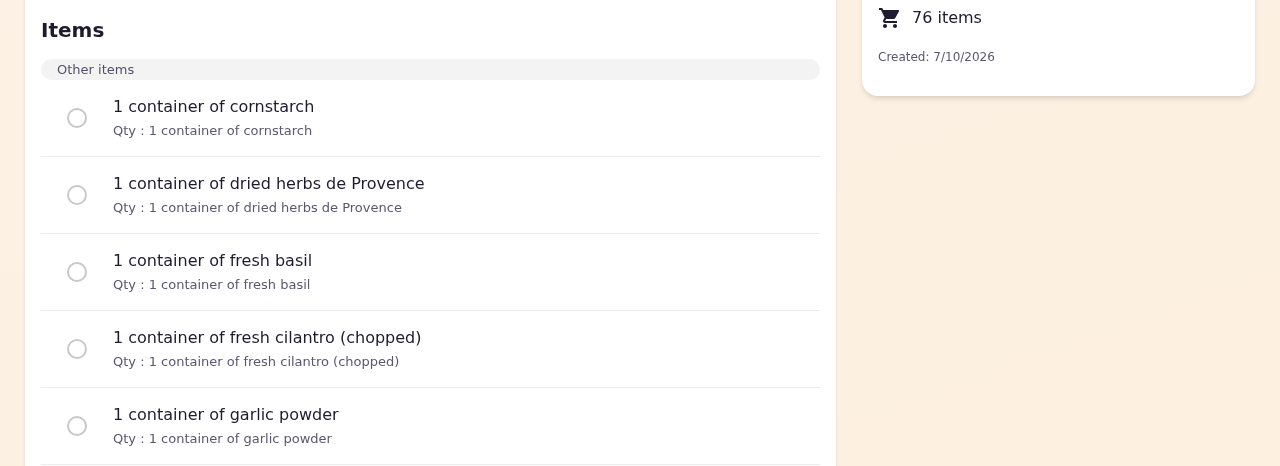 The width and height of the screenshot is (1280, 466). What do you see at coordinates (223, 439) in the screenshot?
I see `item-quantity: Qty : 1 container of garlic powder` at bounding box center [223, 439].